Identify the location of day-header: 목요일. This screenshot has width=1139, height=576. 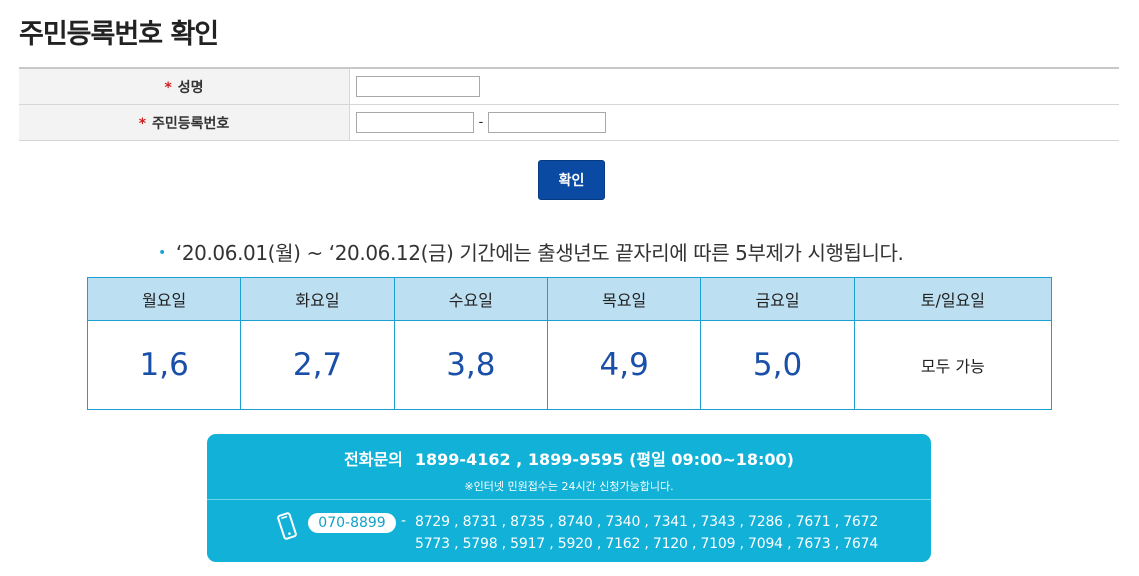
(624, 299).